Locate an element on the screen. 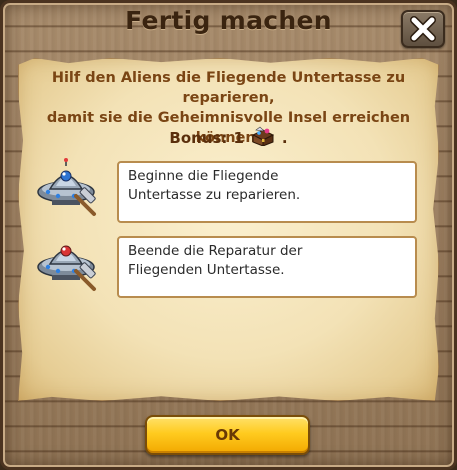 The width and height of the screenshot is (457, 470). bonus-row: Bonus: 1 . is located at coordinates (228, 138).